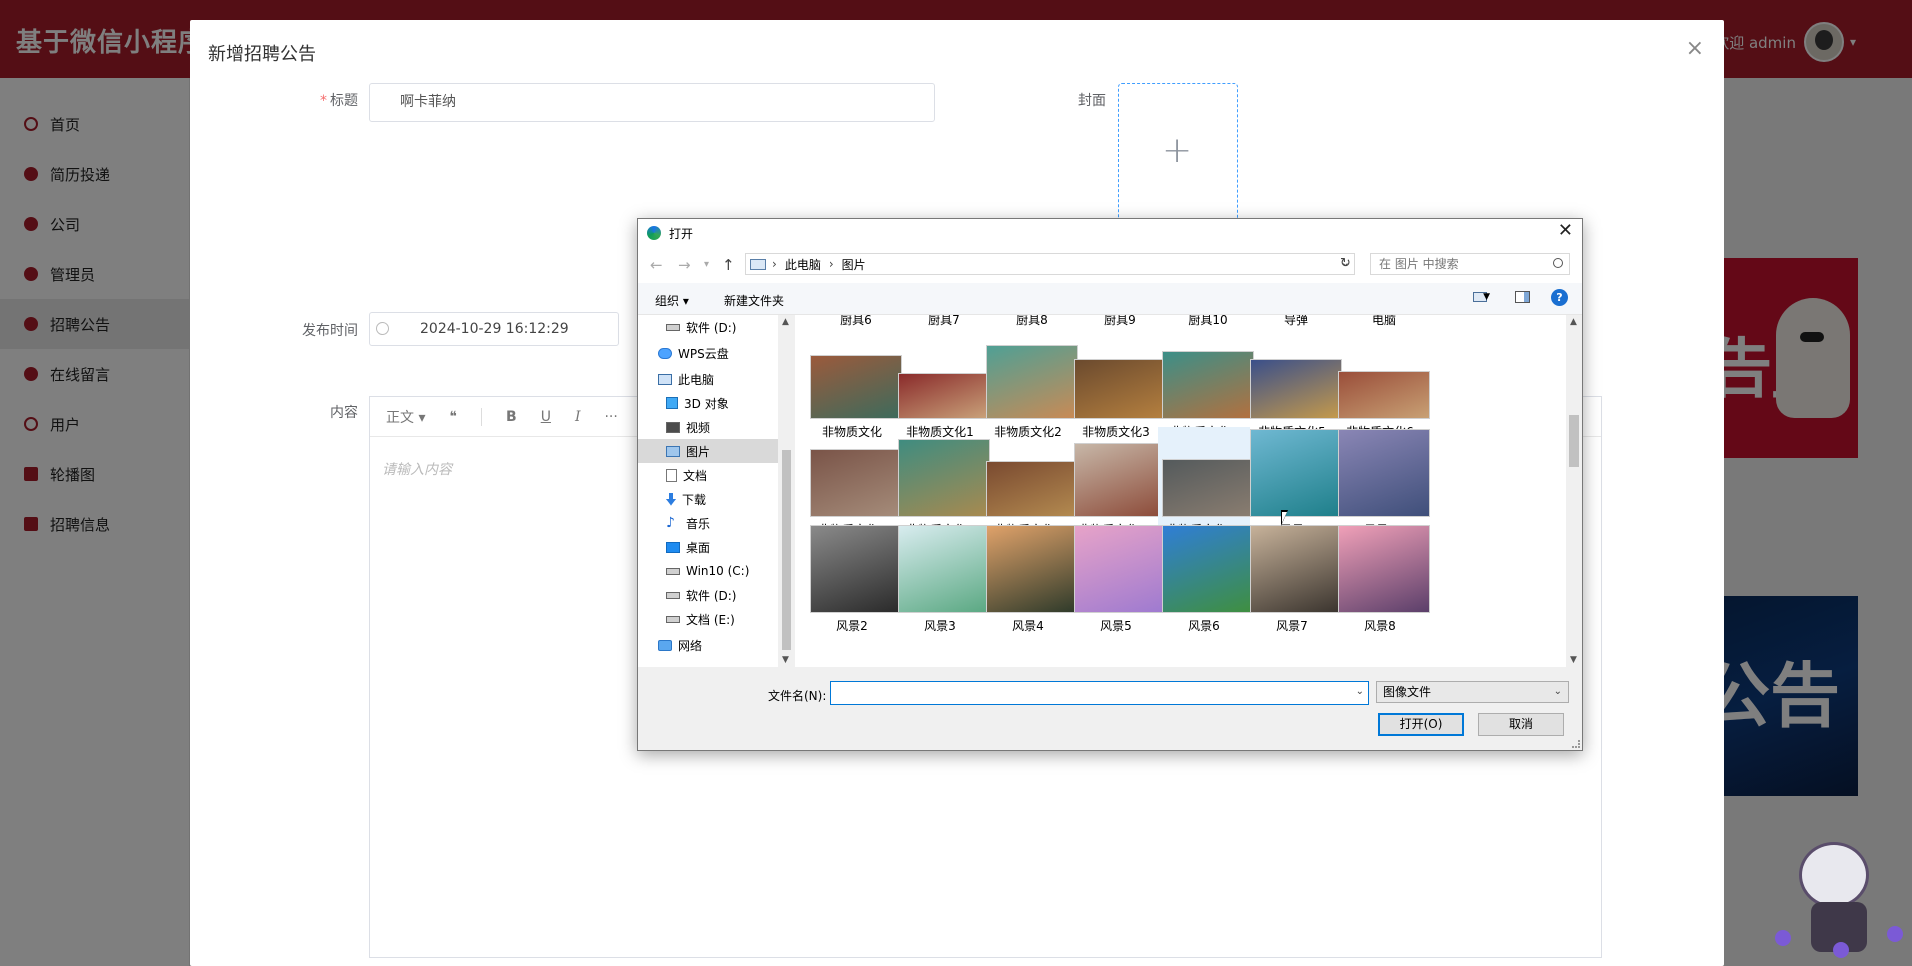 The height and width of the screenshot is (966, 1912). Describe the element at coordinates (665, 379) in the screenshot. I see `computer-icon` at that location.